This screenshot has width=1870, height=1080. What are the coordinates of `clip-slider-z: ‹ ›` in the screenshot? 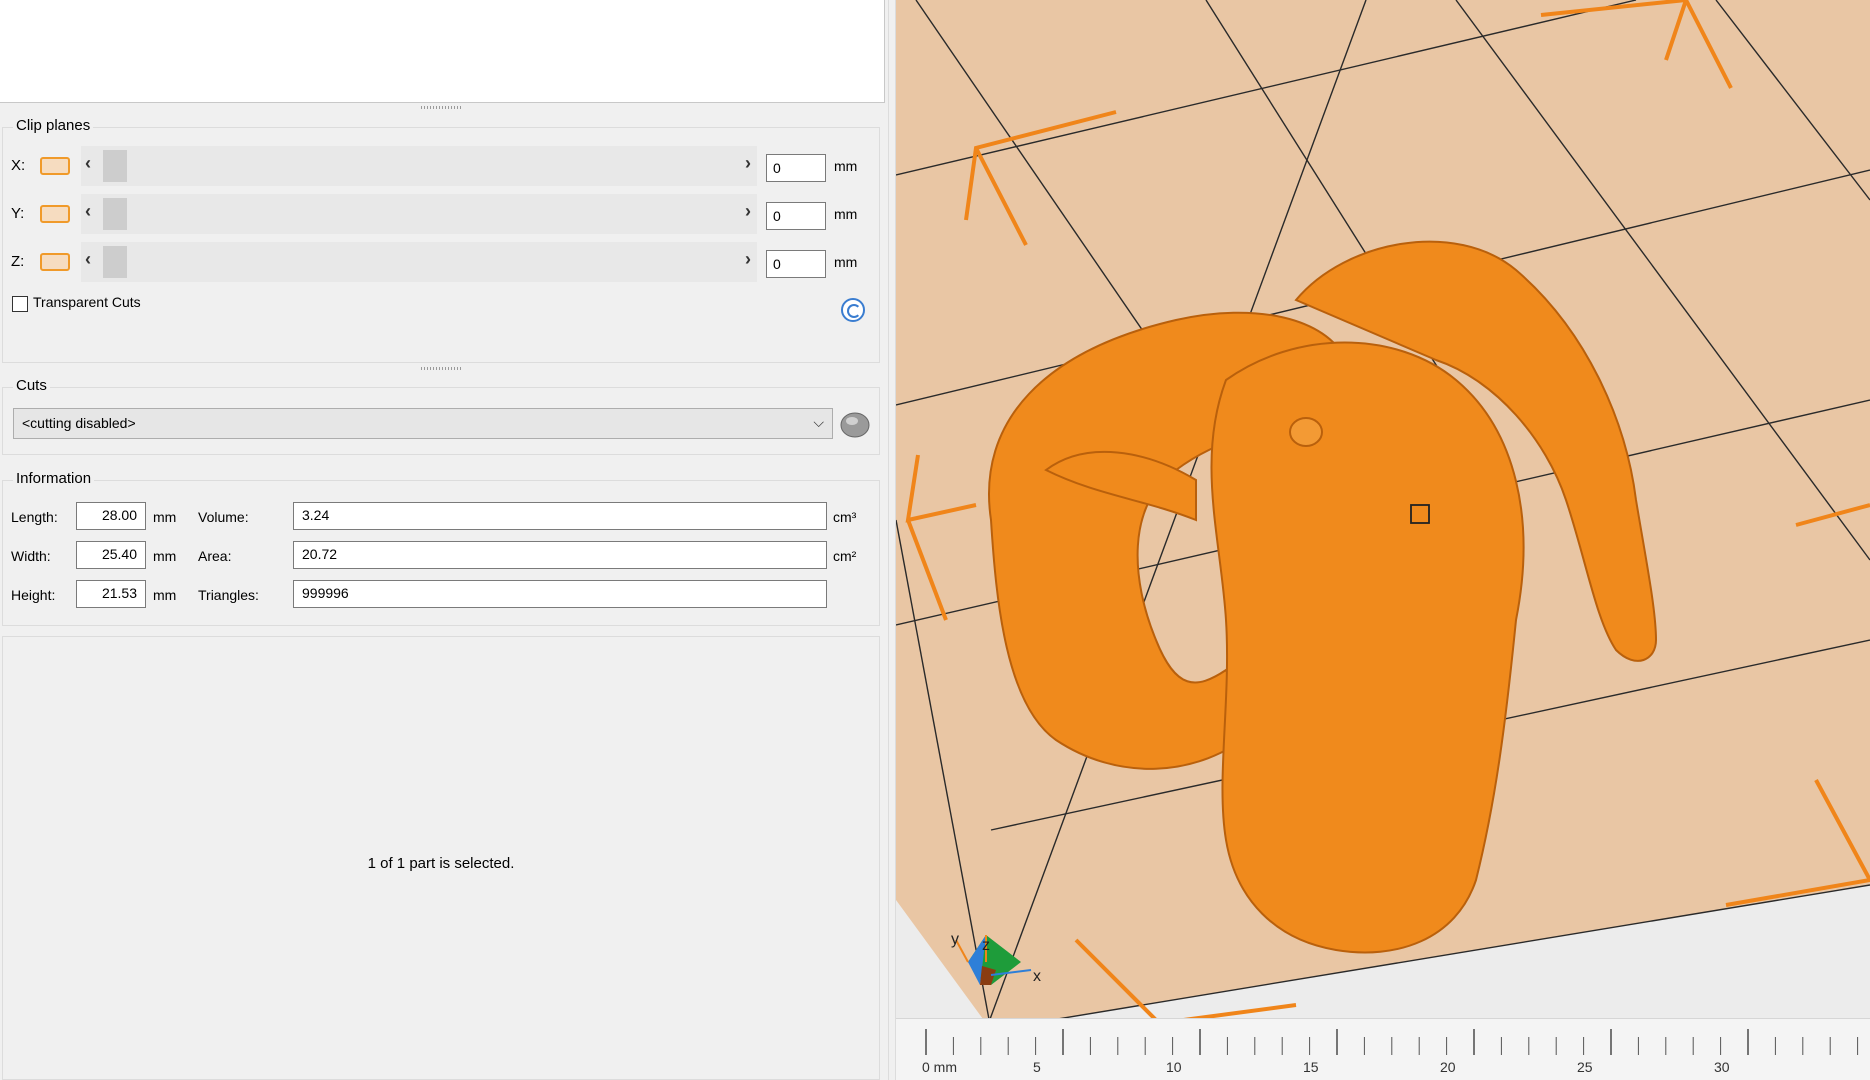 It's located at (419, 262).